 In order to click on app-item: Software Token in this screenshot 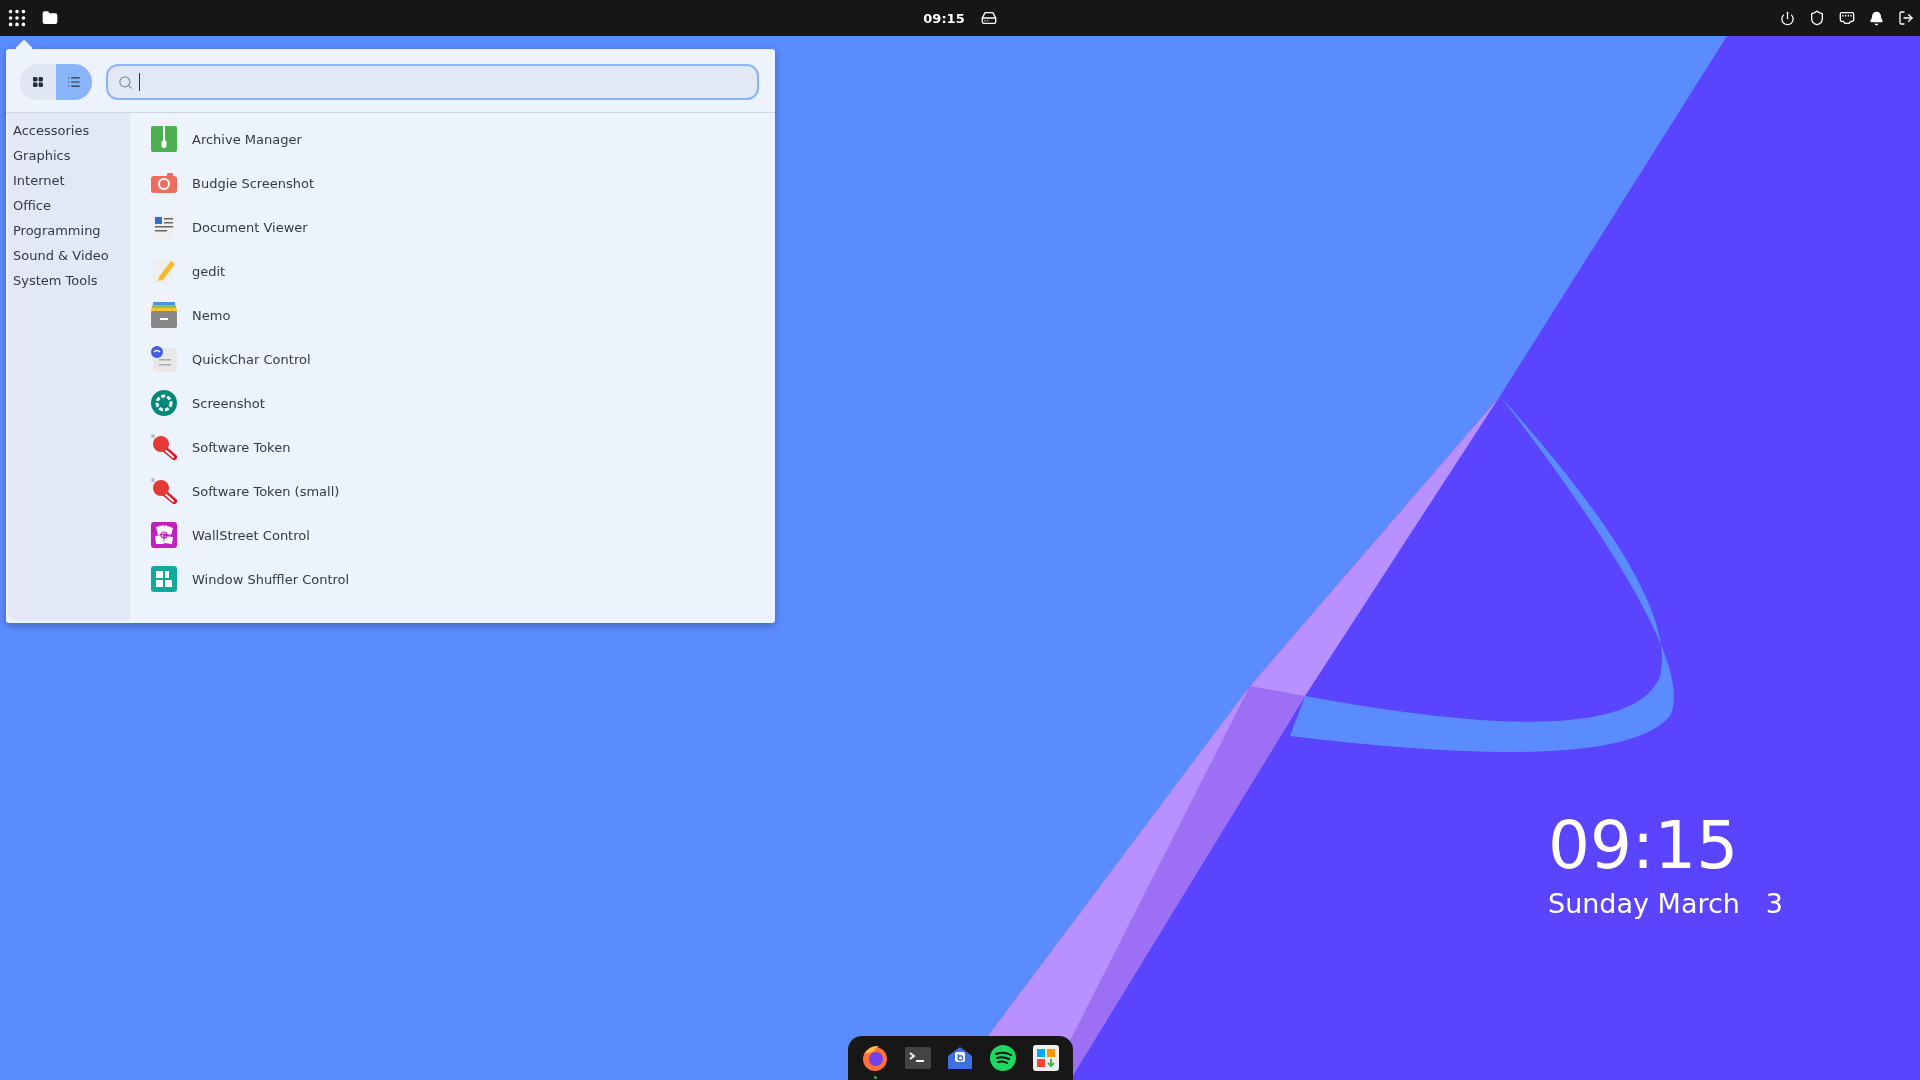, I will do `click(241, 447)`.